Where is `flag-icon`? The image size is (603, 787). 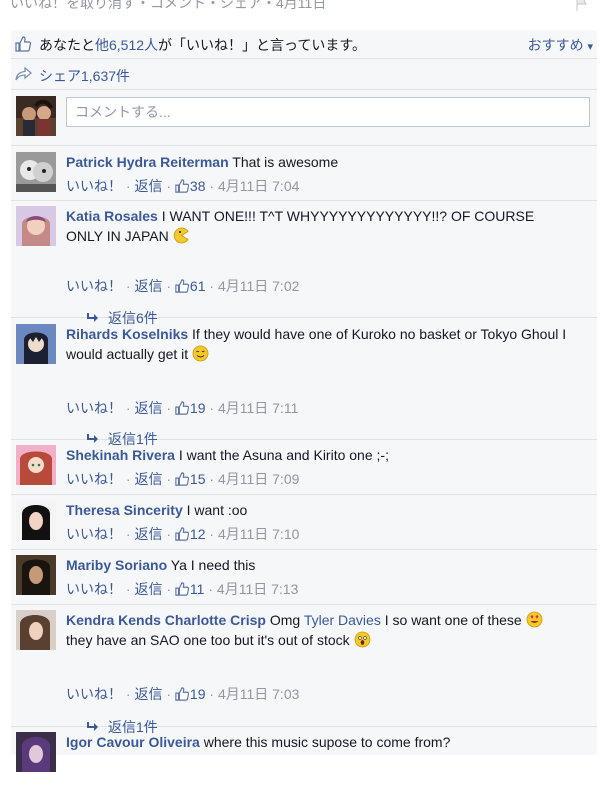 flag-icon is located at coordinates (582, 5).